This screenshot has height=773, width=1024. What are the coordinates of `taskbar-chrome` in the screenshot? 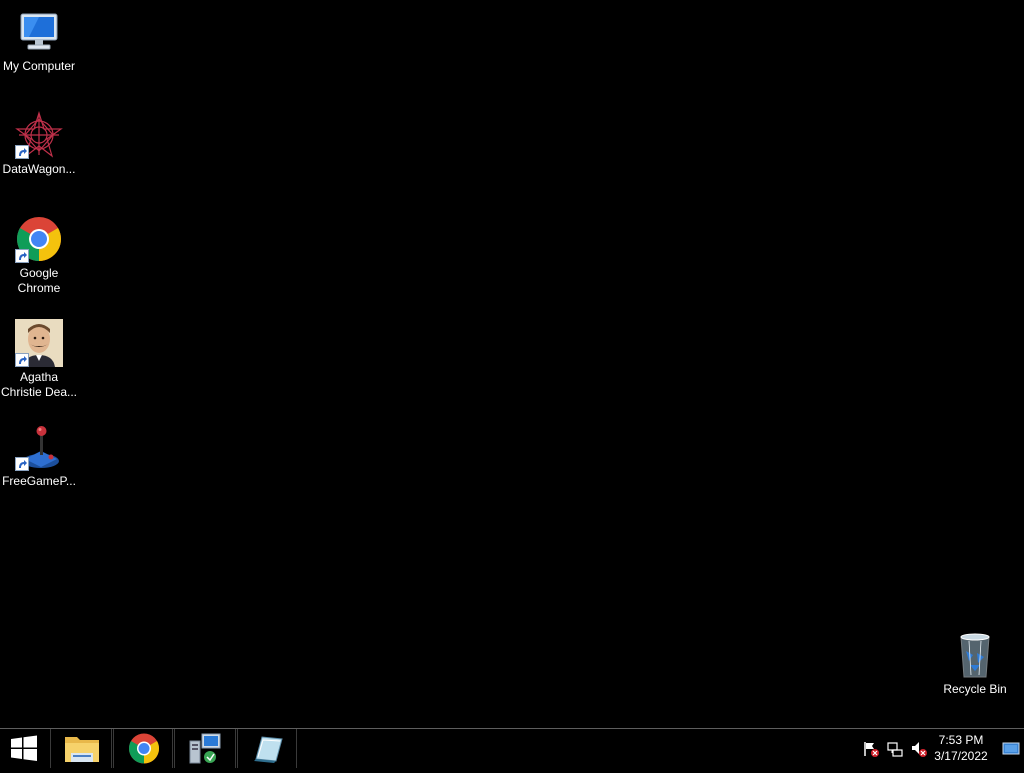 It's located at (143, 748).